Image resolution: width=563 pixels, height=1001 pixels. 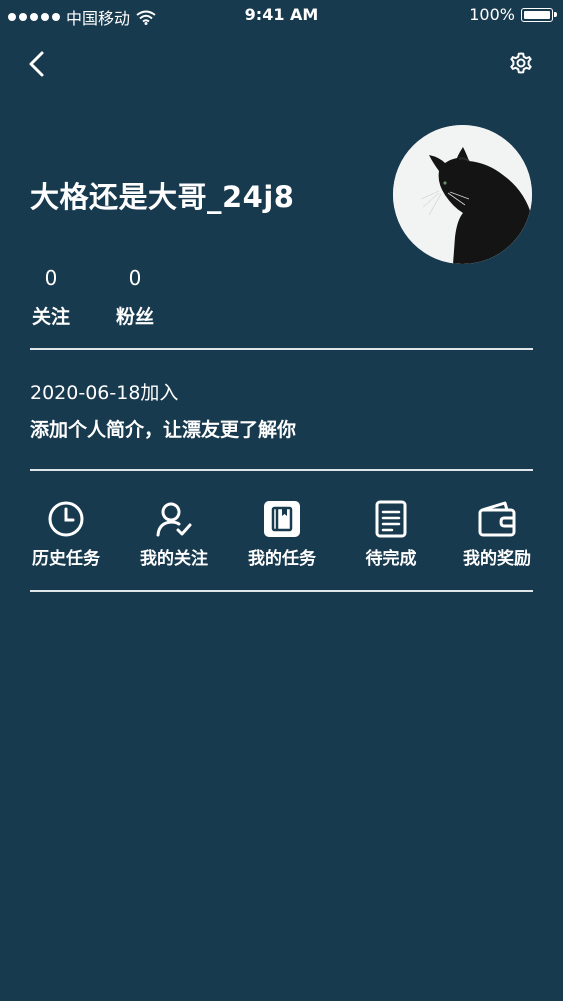 I want to click on menu-my-rewards: 我的奖励, so click(x=497, y=534).